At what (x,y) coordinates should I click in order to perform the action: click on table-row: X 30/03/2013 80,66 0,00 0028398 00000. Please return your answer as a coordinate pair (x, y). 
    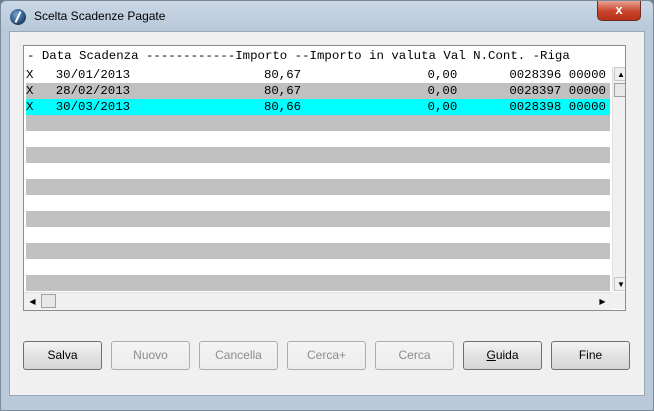
    Looking at the image, I should click on (318, 107).